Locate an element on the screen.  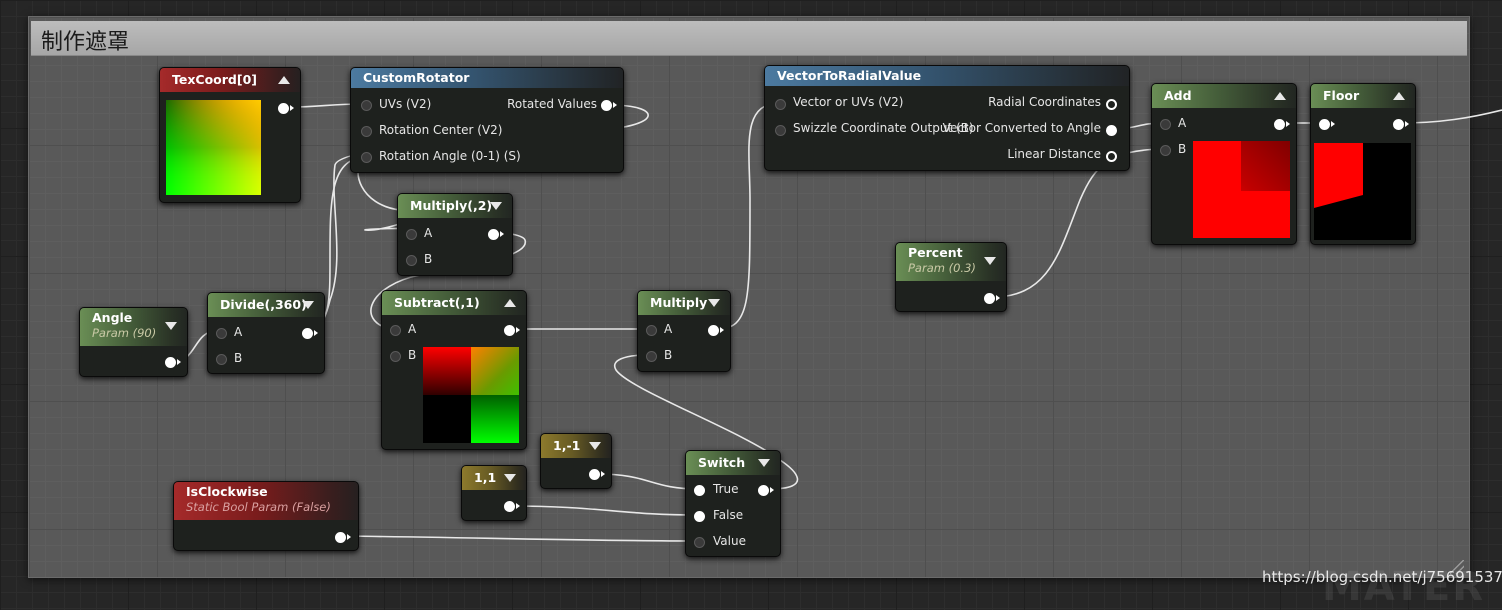
node-switch: Switch True False Value is located at coordinates (733, 503).